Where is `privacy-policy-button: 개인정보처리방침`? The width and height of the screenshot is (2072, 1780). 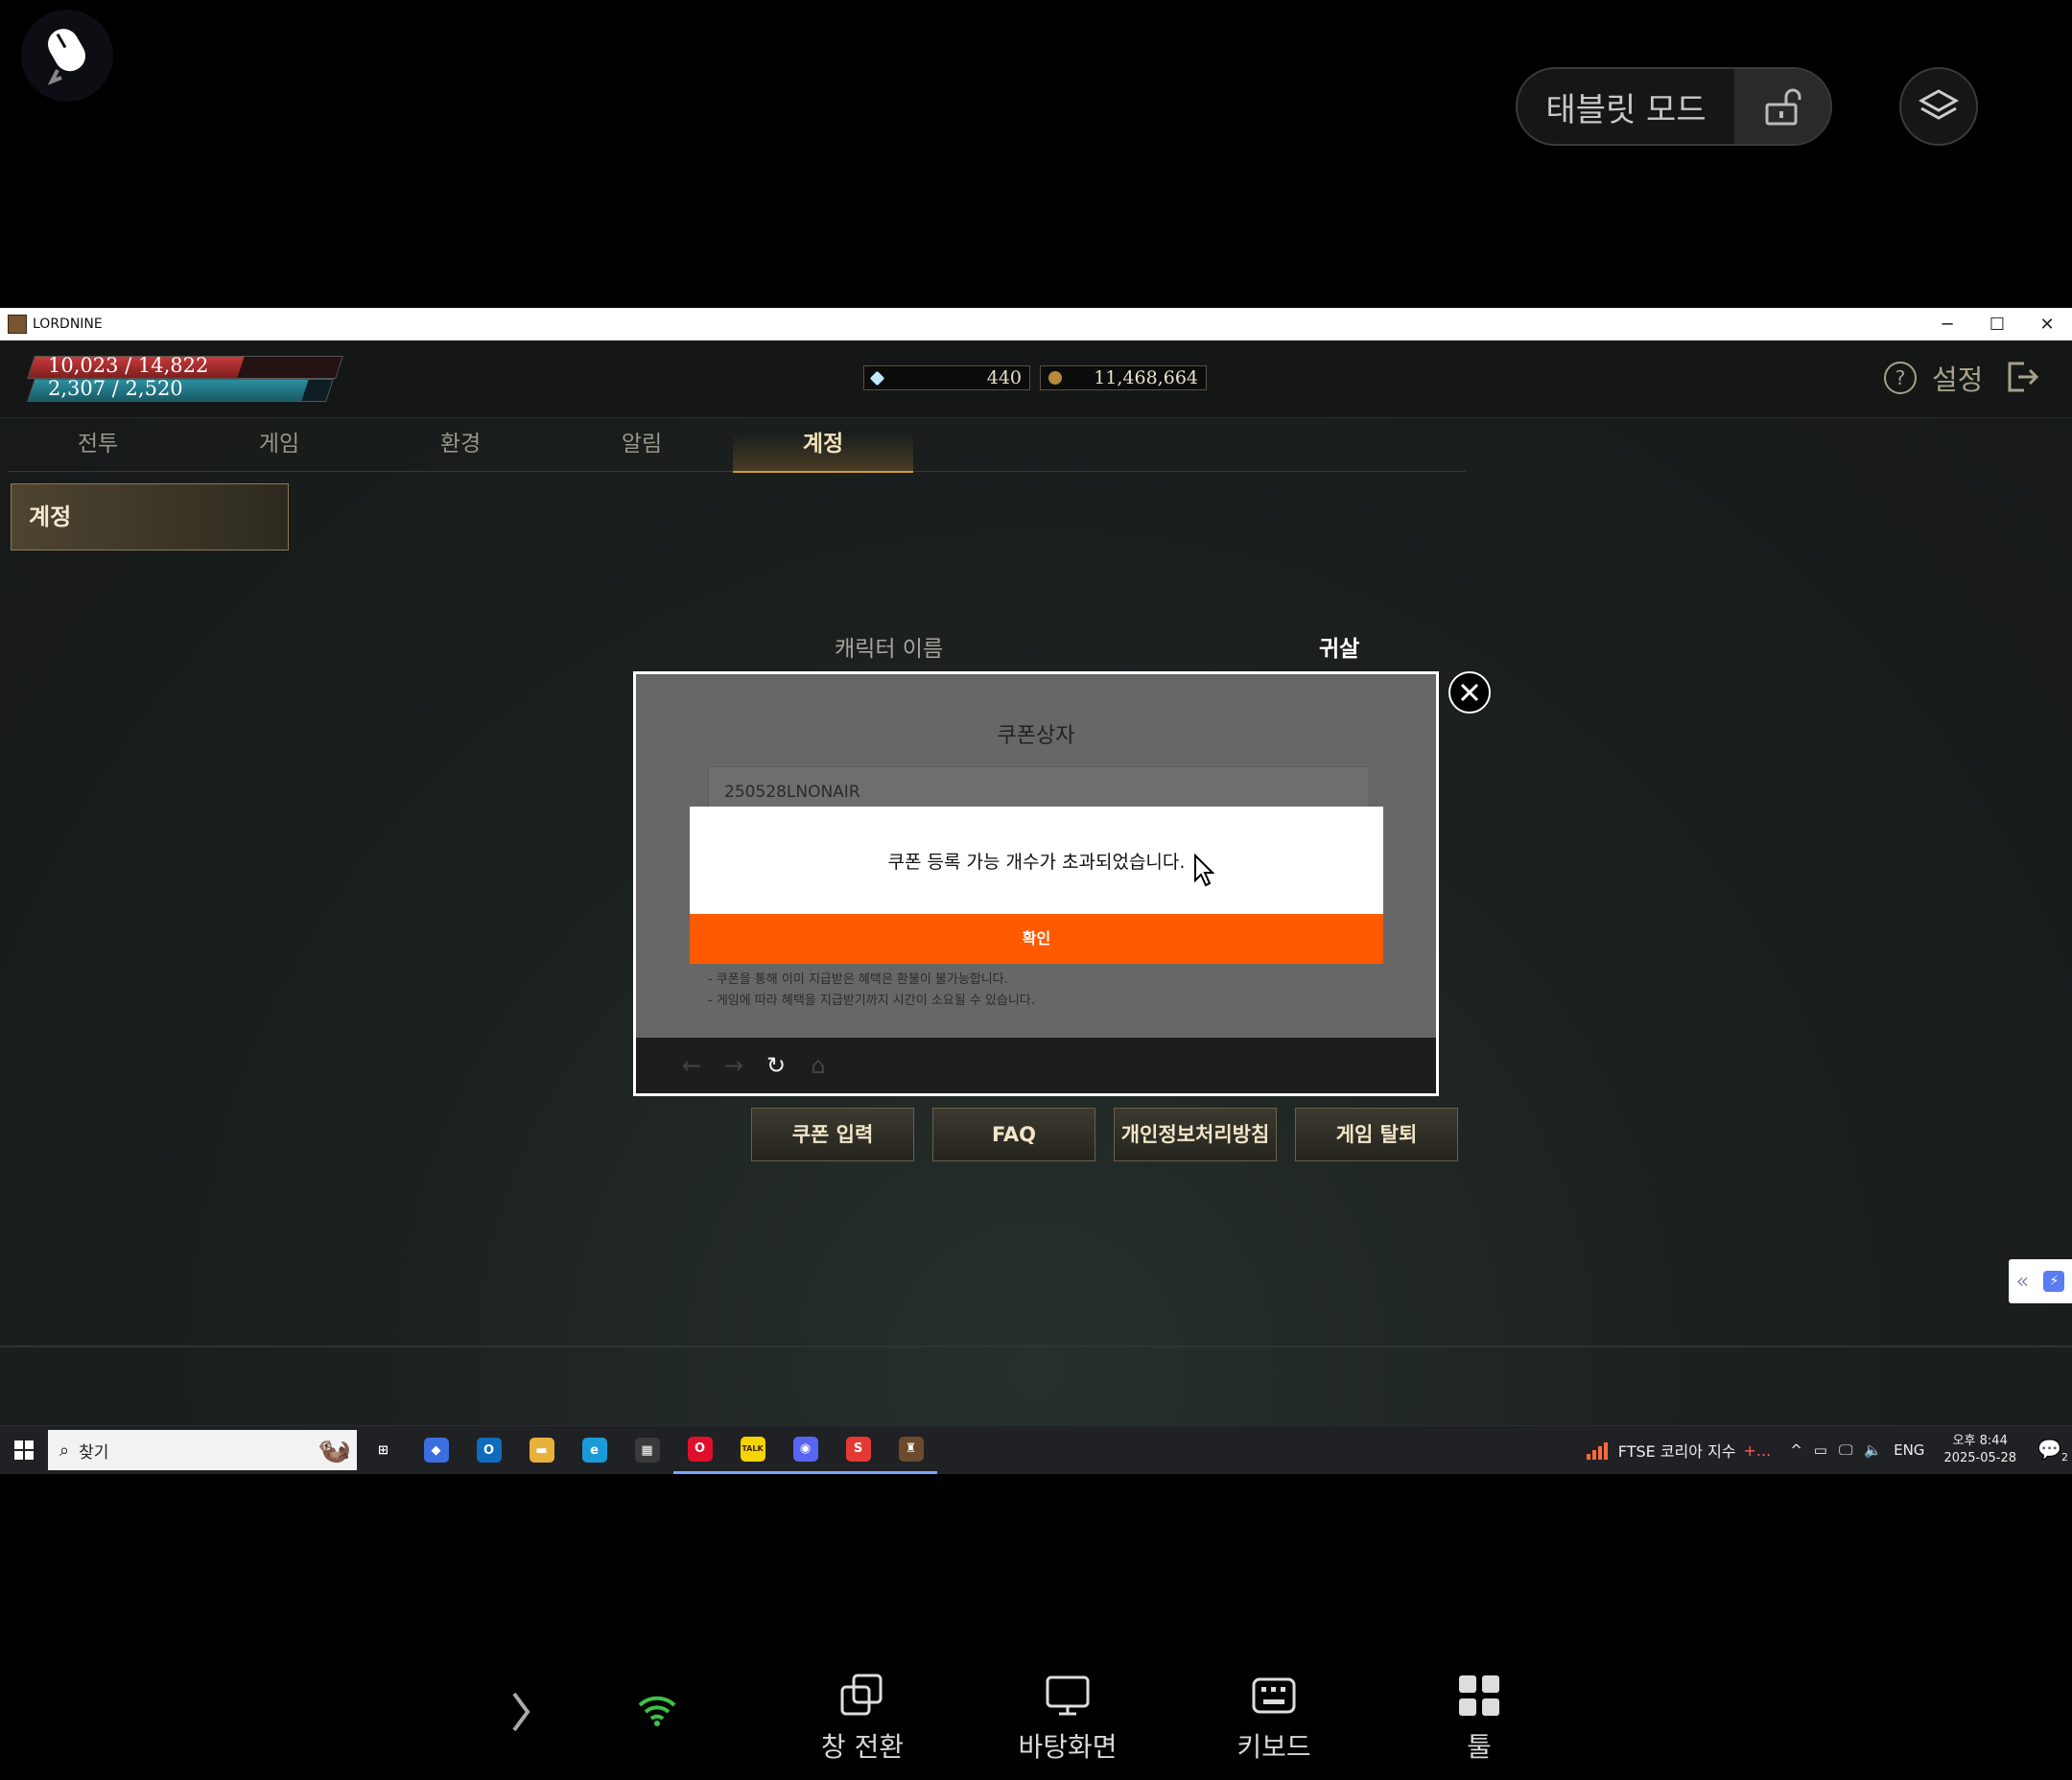 privacy-policy-button: 개인정보처리방침 is located at coordinates (1195, 1134).